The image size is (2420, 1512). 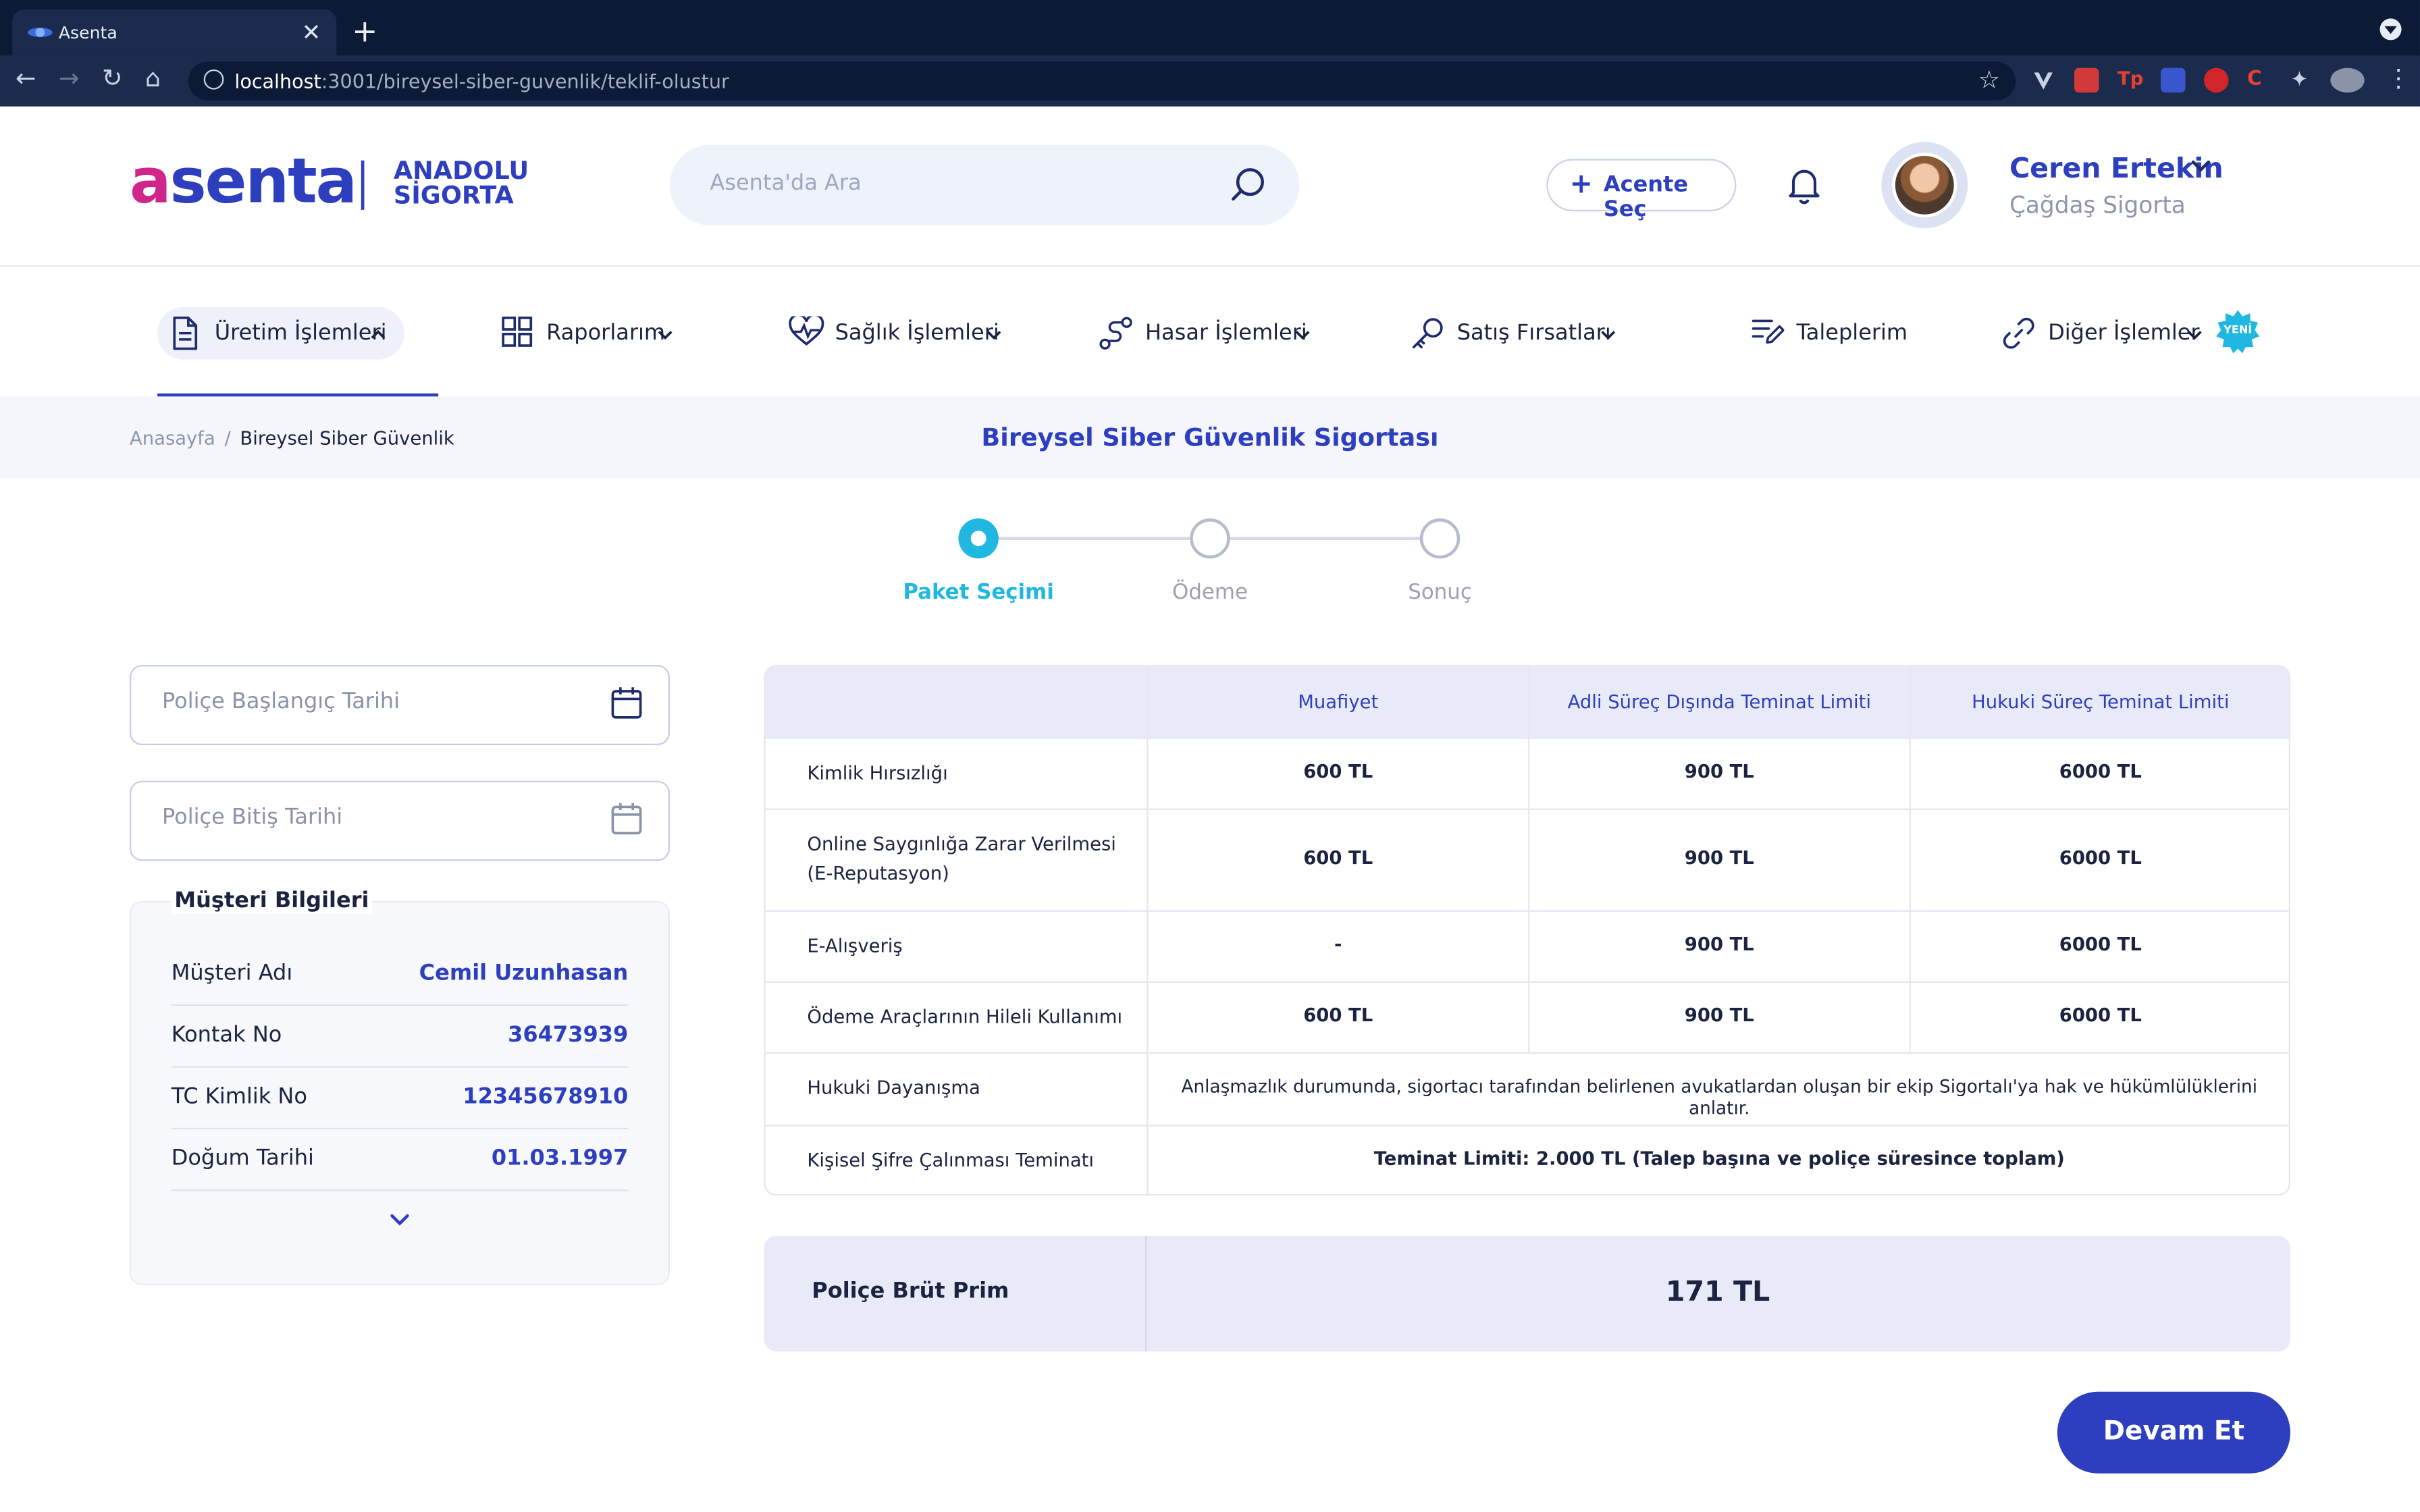 What do you see at coordinates (1248, 185) in the screenshot?
I see `search-icon` at bounding box center [1248, 185].